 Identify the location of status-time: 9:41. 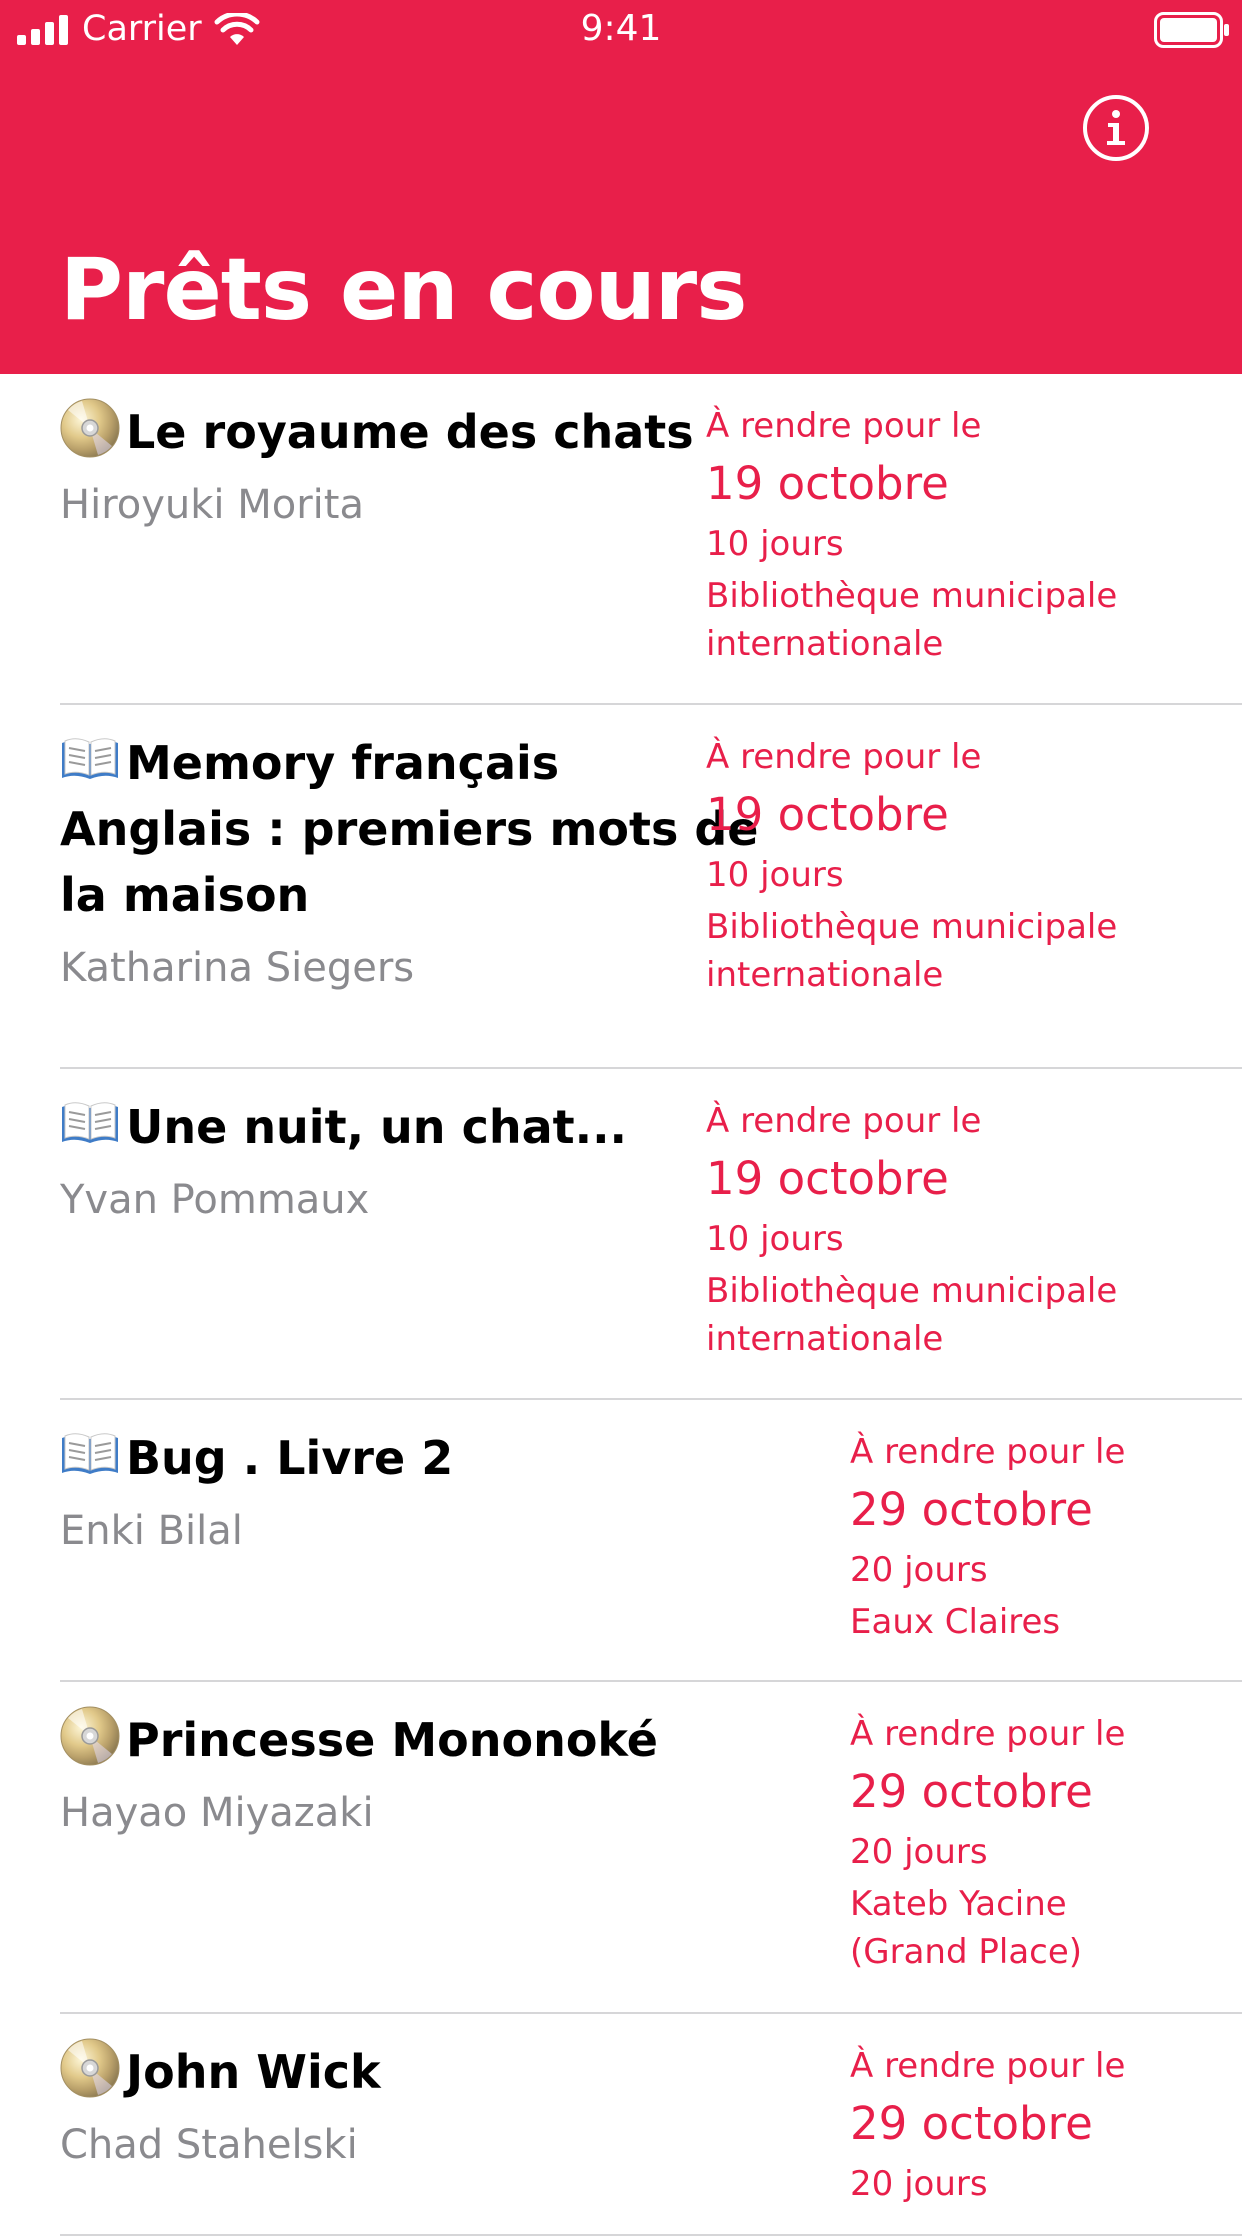
(621, 28).